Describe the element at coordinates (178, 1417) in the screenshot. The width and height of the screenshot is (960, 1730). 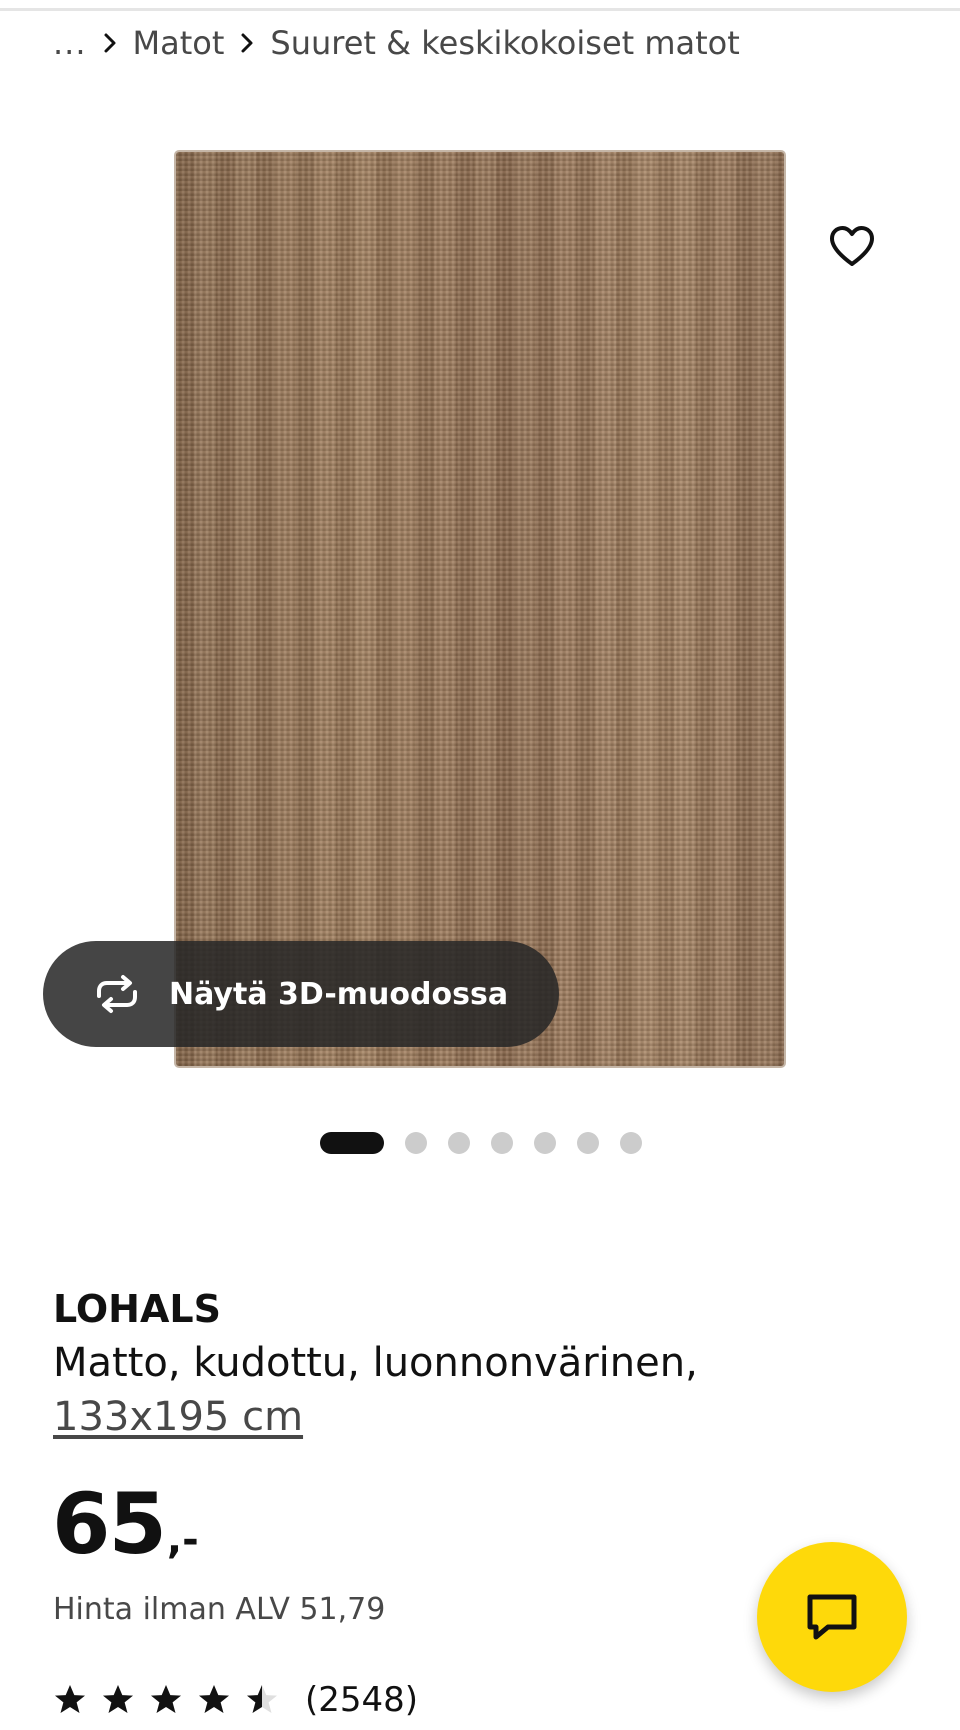
I see `size-link: 133x195 cm` at that location.